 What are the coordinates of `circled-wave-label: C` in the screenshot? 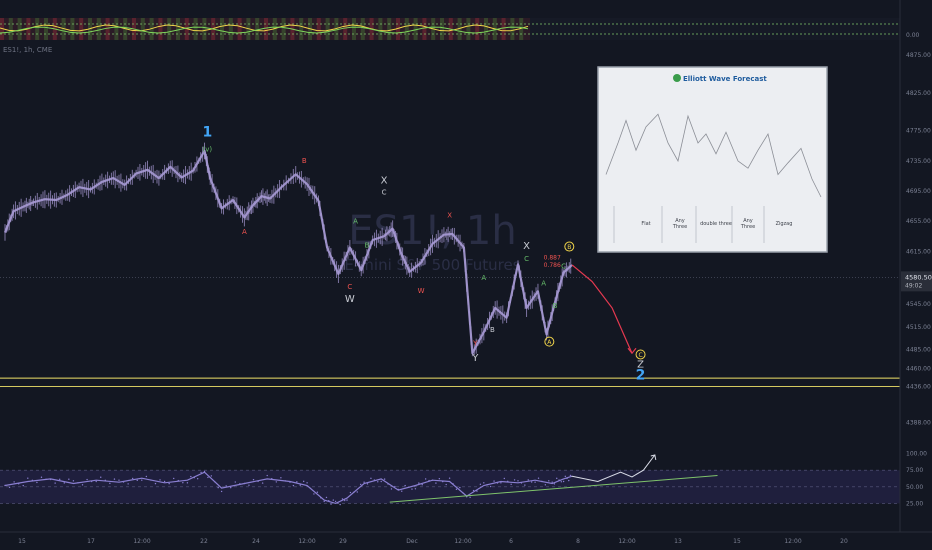 It's located at (640, 355).